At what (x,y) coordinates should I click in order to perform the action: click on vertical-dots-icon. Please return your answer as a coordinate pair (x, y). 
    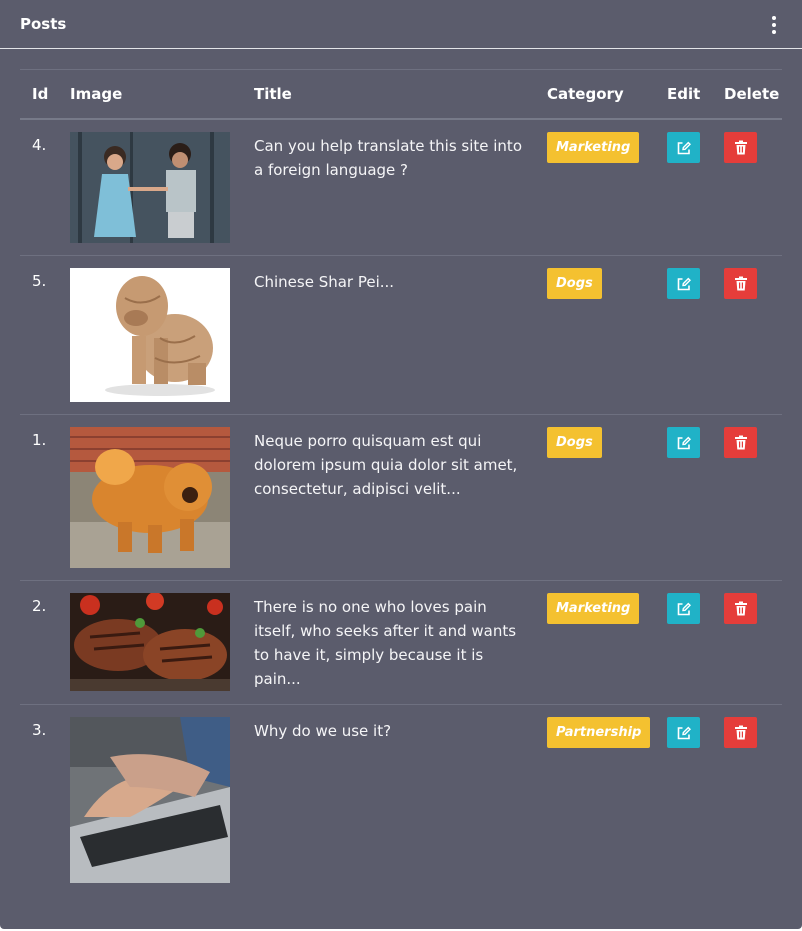
    Looking at the image, I should click on (774, 25).